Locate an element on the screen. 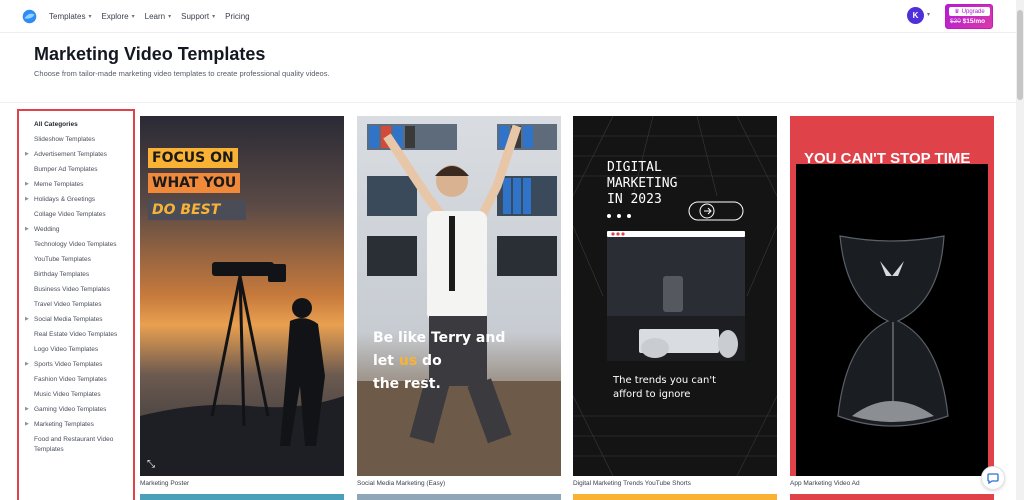 The height and width of the screenshot is (500, 1024). avatar: K is located at coordinates (915, 15).